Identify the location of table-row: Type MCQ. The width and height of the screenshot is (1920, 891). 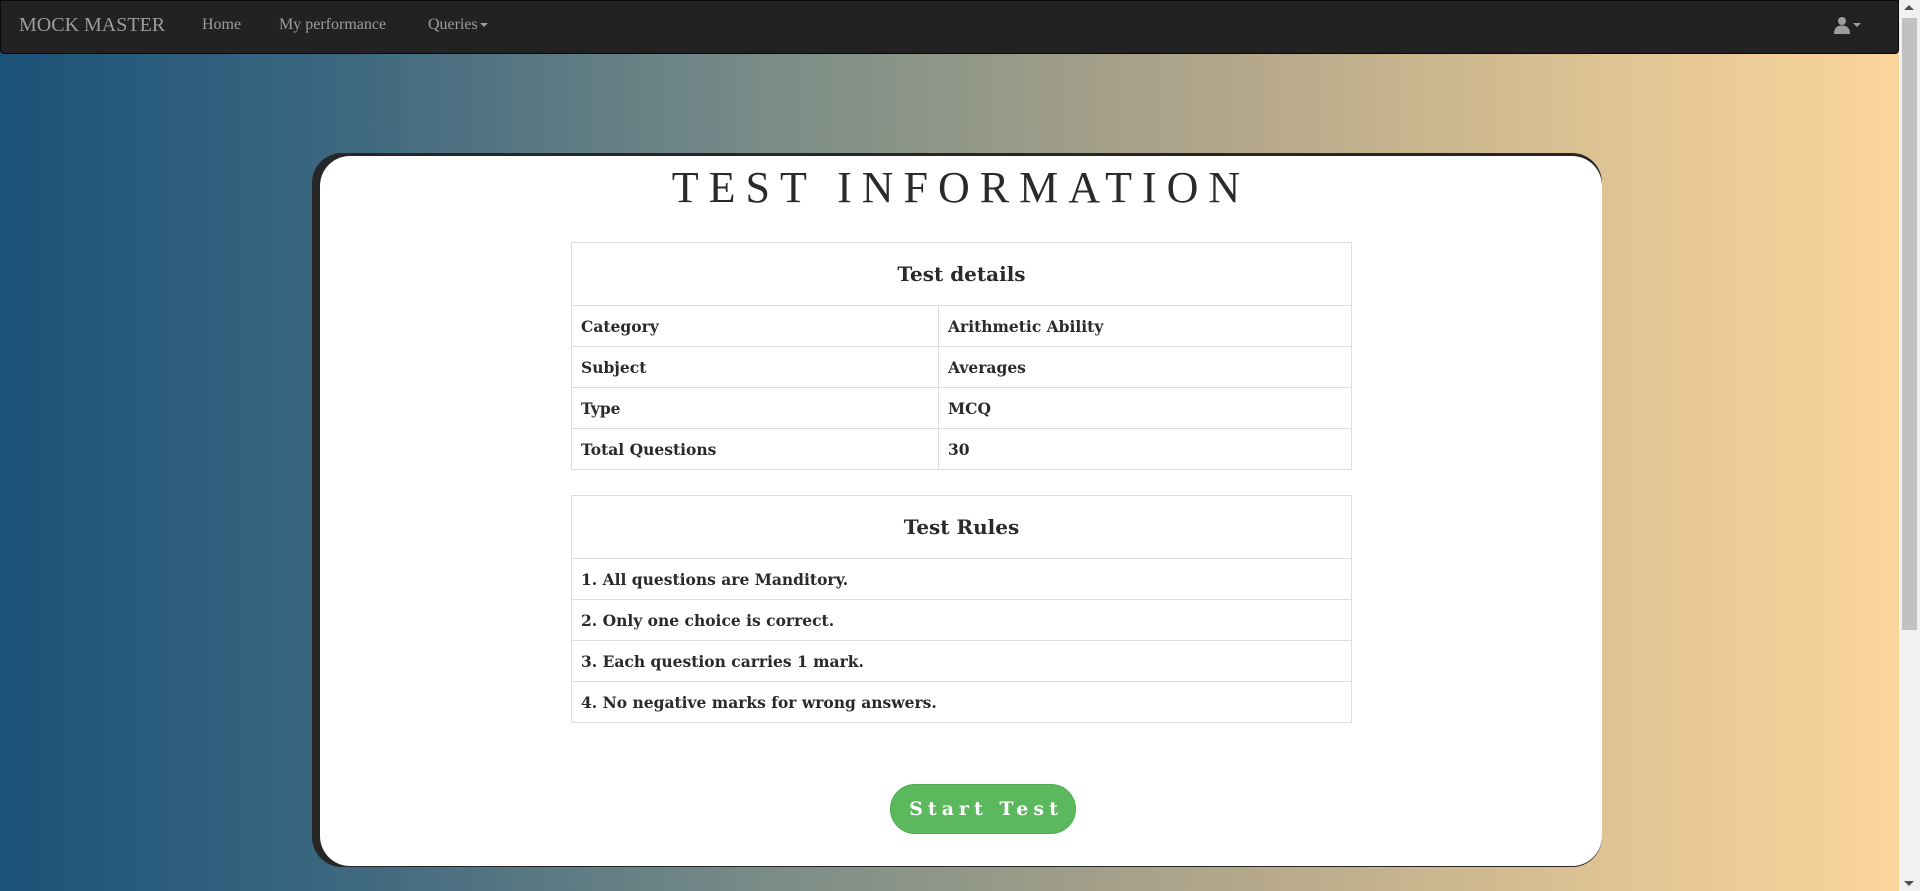
(961, 408).